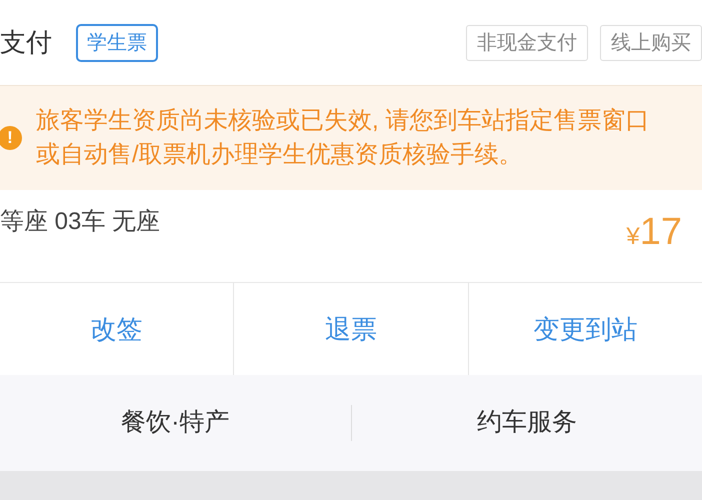 The image size is (702, 500). What do you see at coordinates (526, 423) in the screenshot?
I see `service-link: 约车服务` at bounding box center [526, 423].